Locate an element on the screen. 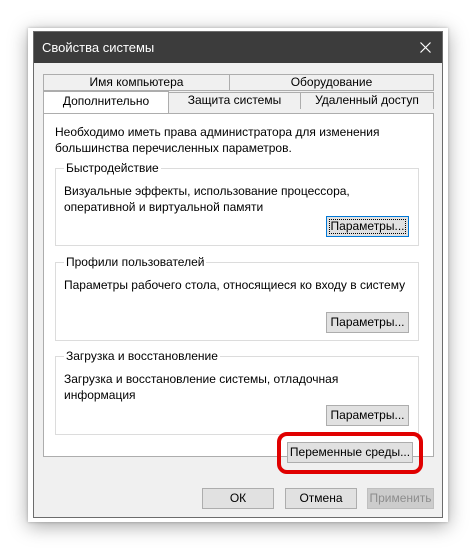  title-bar: Свойства системы is located at coordinates (238, 47).